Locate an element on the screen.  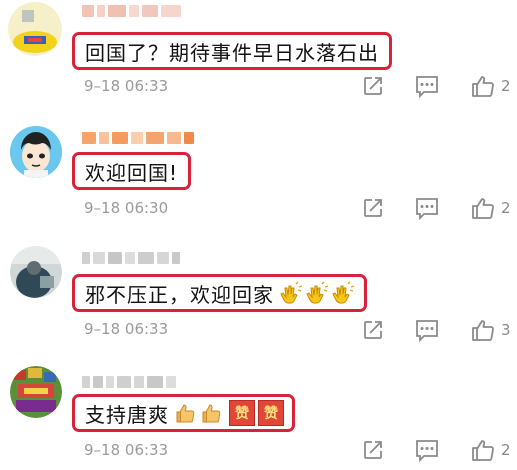
comment-text-content: 支持唐爽 is located at coordinates (127, 414).